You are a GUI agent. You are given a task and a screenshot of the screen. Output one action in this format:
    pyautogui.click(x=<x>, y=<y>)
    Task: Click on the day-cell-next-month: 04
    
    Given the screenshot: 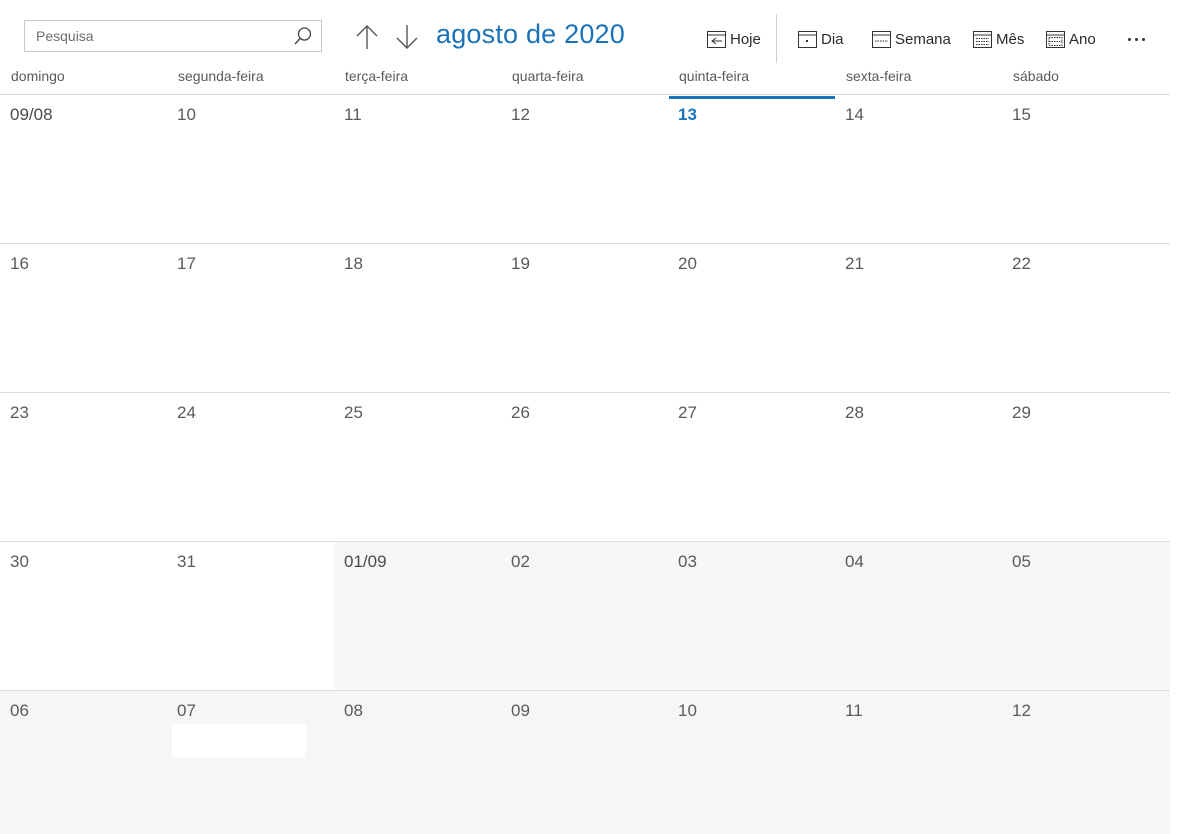 What is the action you would take?
    pyautogui.click(x=918, y=616)
    